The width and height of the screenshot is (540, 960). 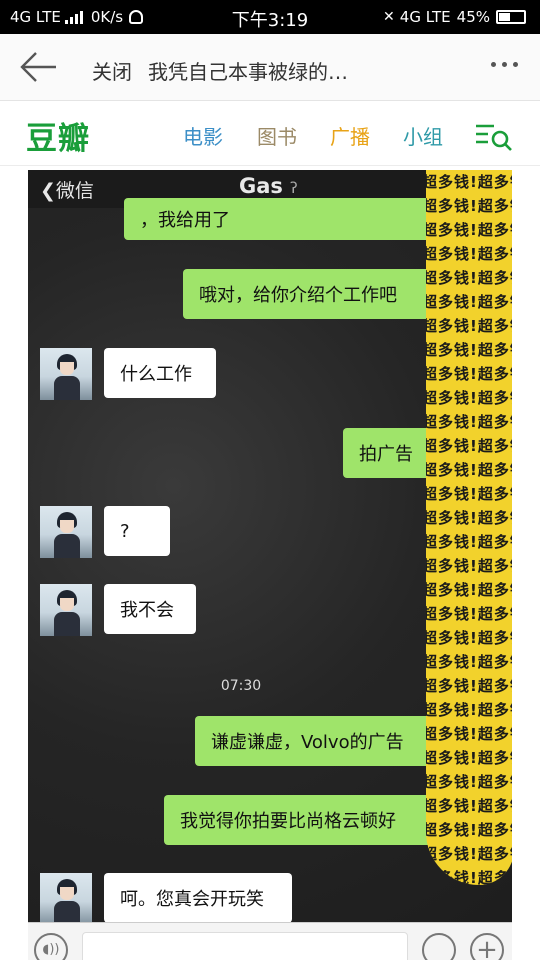 I want to click on message-bubble: ，我给用了, so click(x=278, y=219).